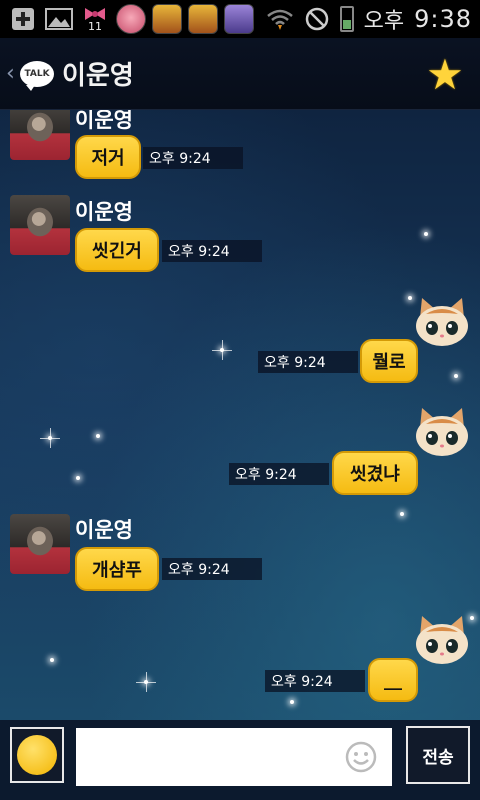 Image resolution: width=480 pixels, height=800 pixels. Describe the element at coordinates (203, 19) in the screenshot. I see `monkey-app-icon` at that location.